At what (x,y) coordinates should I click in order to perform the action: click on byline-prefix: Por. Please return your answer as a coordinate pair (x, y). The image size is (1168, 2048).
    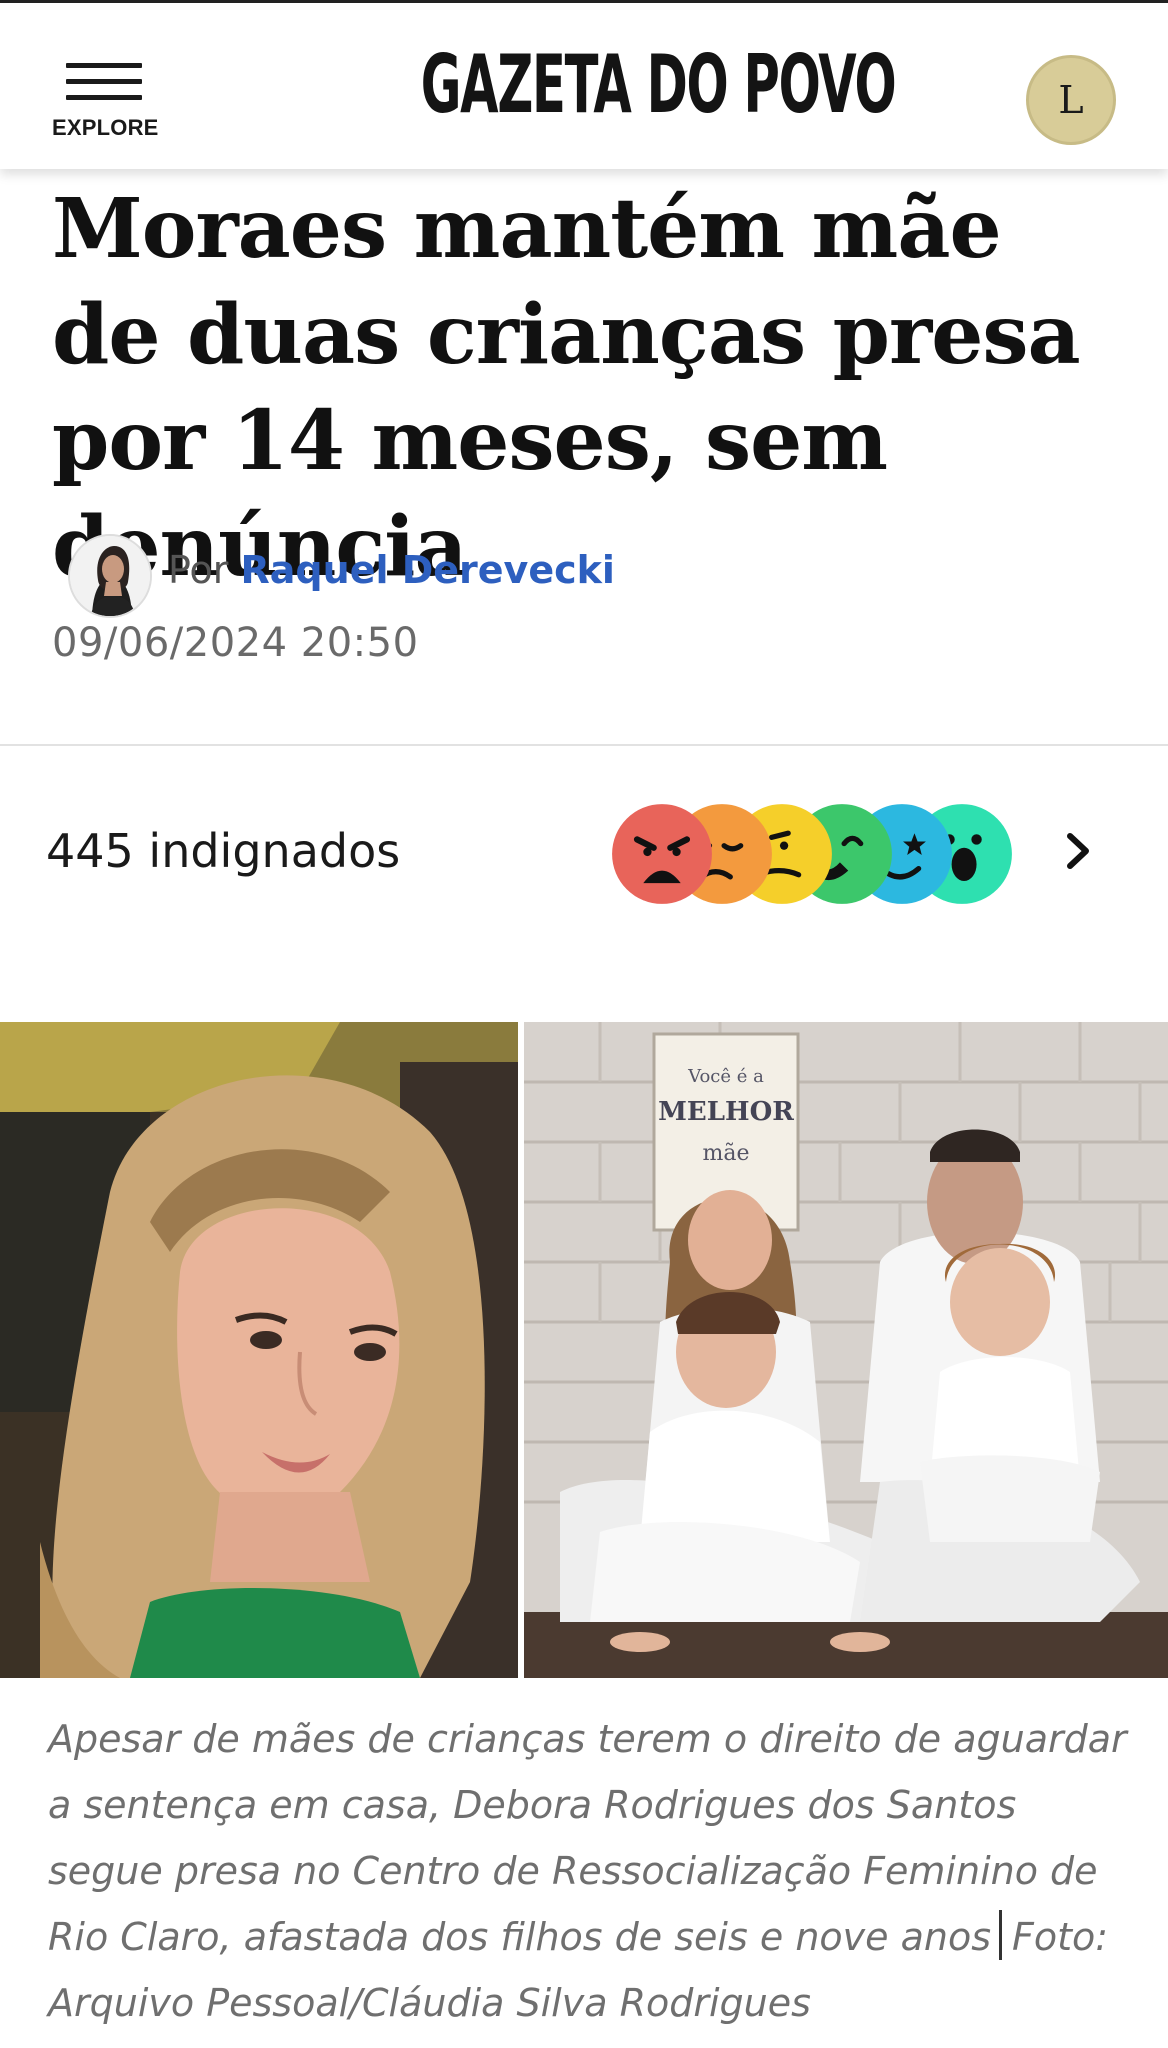
    Looking at the image, I should click on (198, 570).